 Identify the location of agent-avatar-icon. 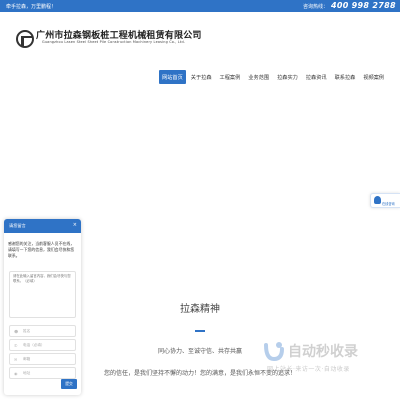
(377, 200).